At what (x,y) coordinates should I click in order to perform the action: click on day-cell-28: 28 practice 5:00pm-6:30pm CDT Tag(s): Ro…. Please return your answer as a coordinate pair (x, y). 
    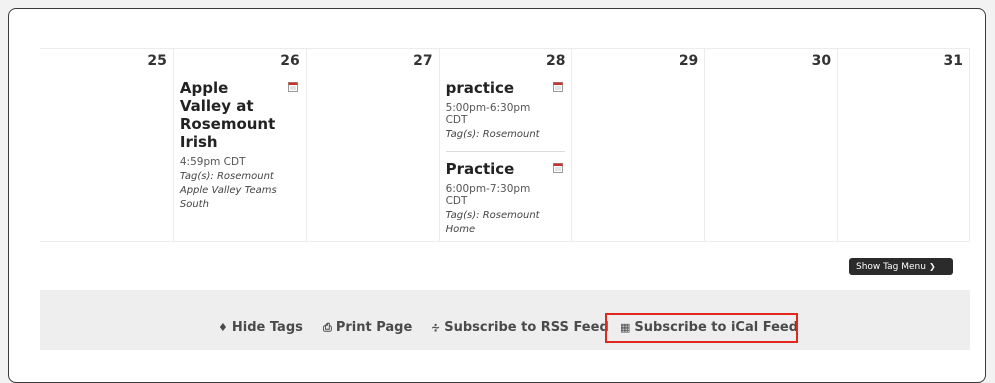
    Looking at the image, I should click on (505, 145).